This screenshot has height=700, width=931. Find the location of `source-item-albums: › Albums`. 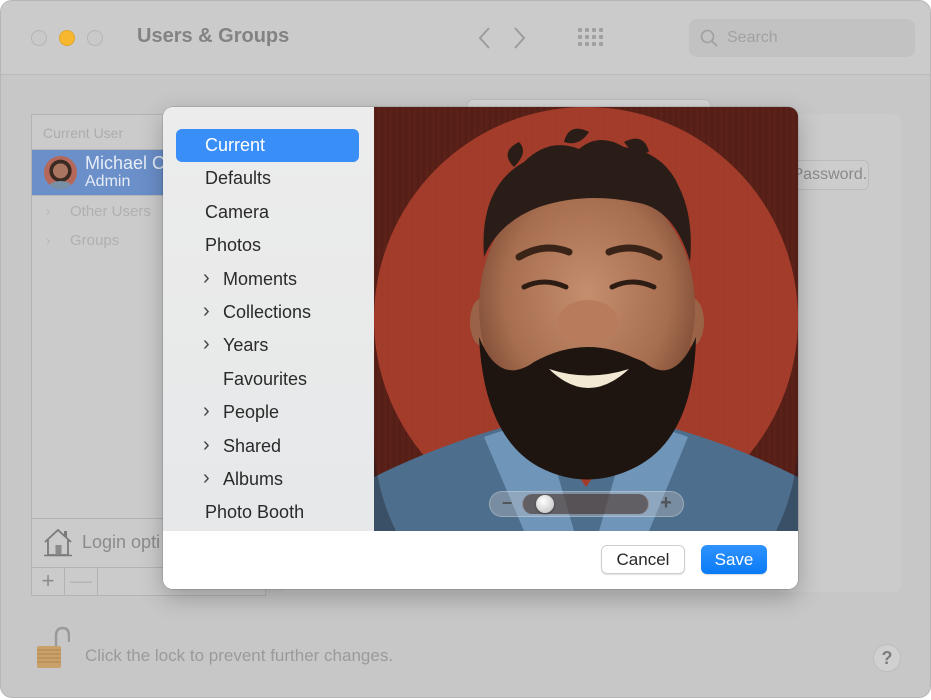

source-item-albums: › Albums is located at coordinates (267, 479).